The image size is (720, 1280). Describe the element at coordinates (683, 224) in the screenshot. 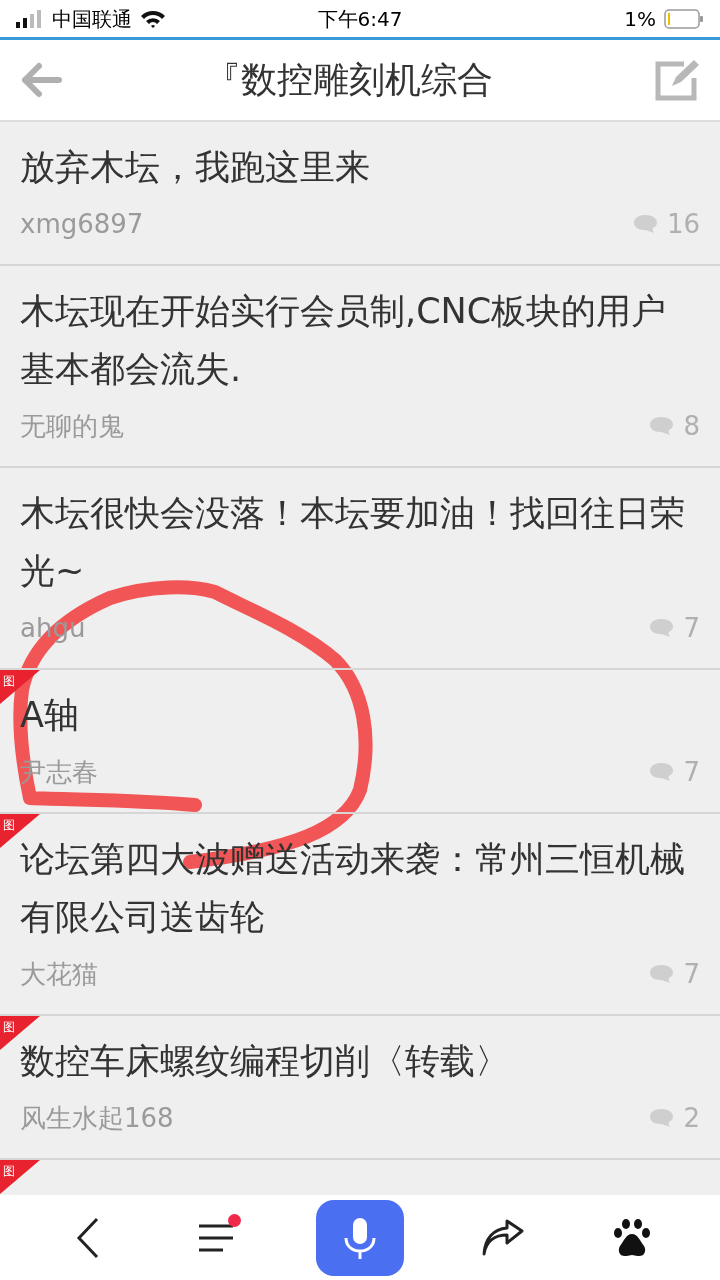

I see `reply-count: 16` at that location.